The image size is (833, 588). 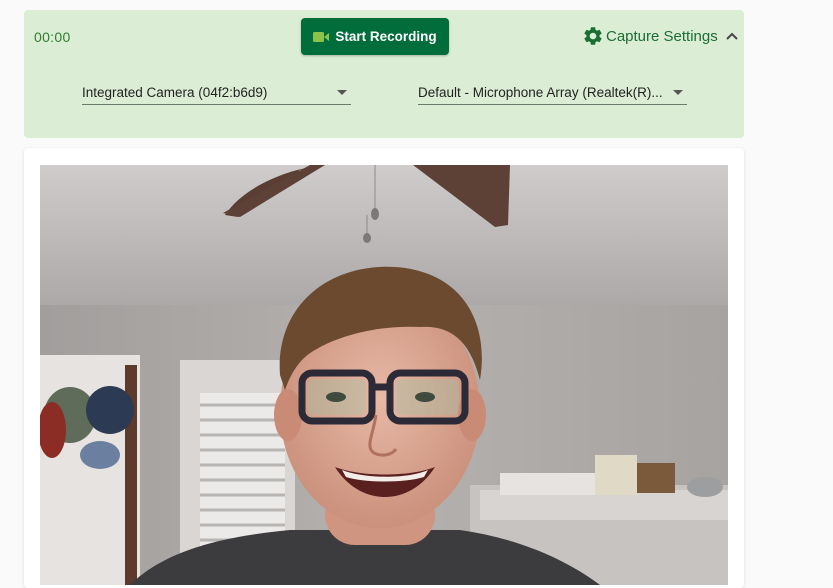 I want to click on capture-settings-toggle: Capture Settings, so click(x=660, y=36).